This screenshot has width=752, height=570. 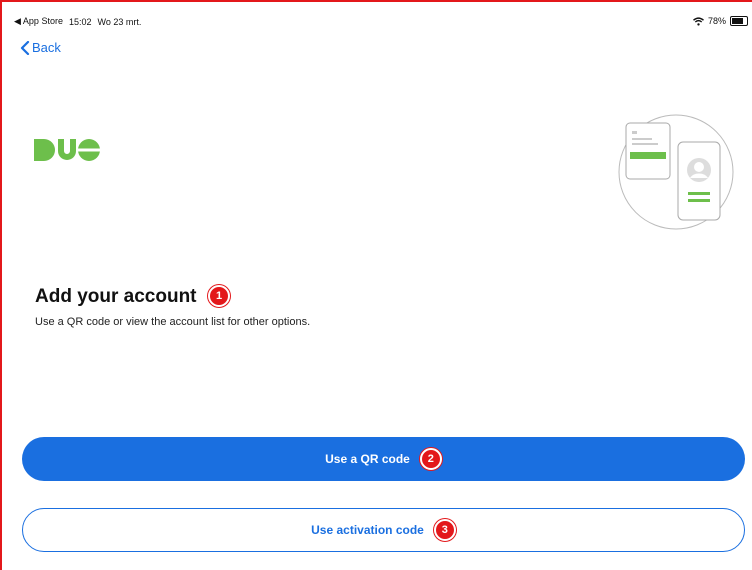 I want to click on annotation-badge-1: 1, so click(x=219, y=296).